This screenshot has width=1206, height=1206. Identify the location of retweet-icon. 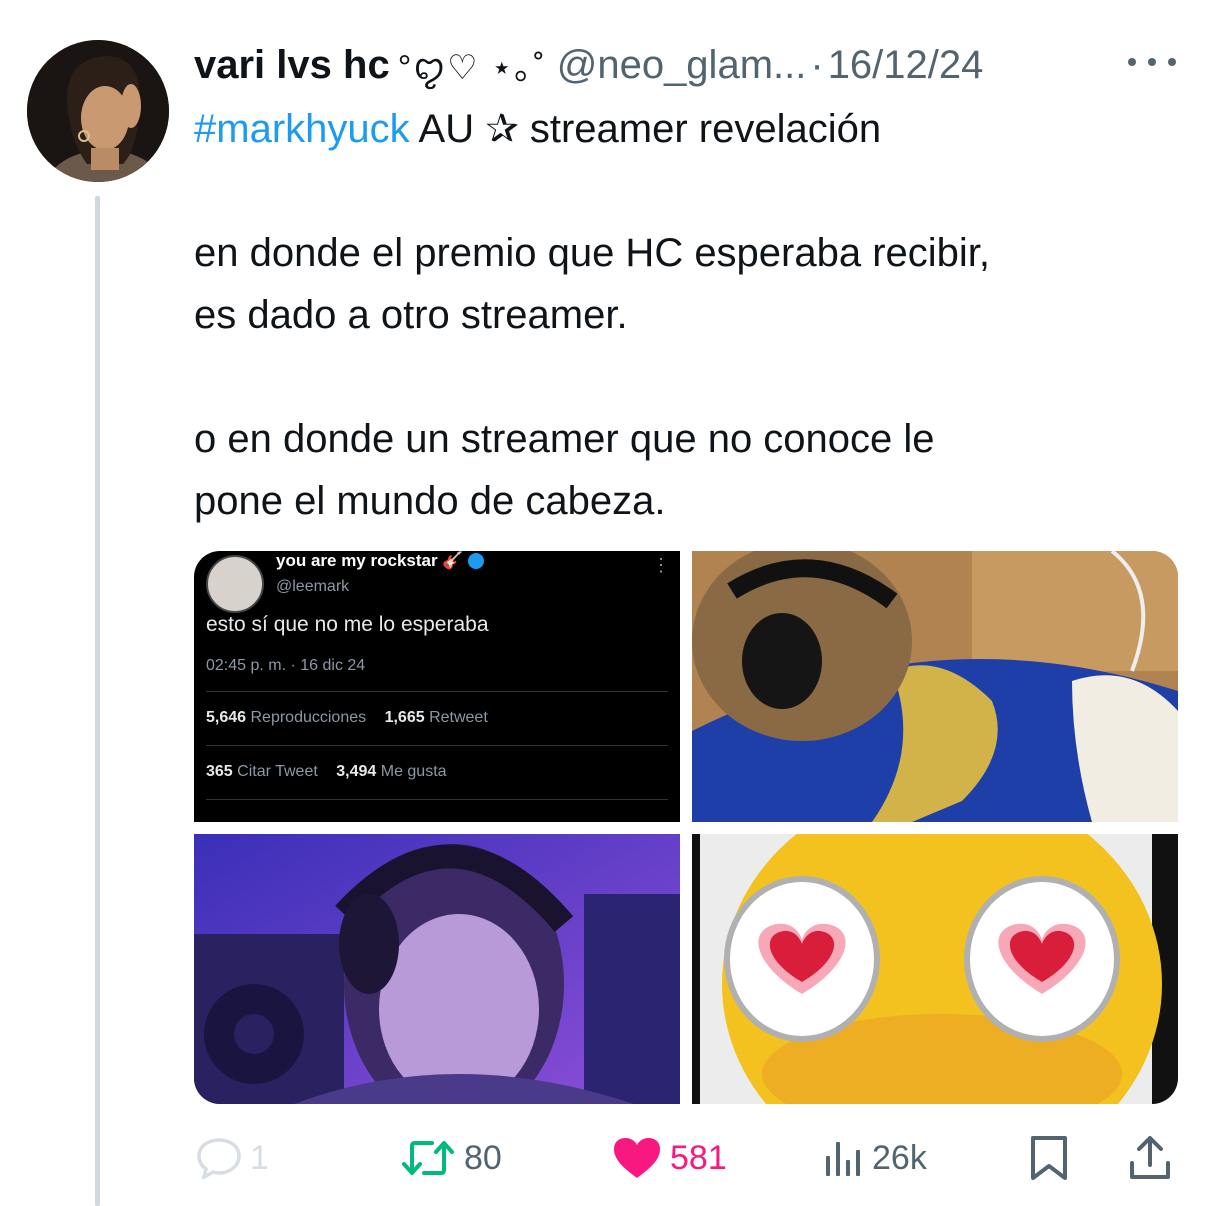
(428, 1158).